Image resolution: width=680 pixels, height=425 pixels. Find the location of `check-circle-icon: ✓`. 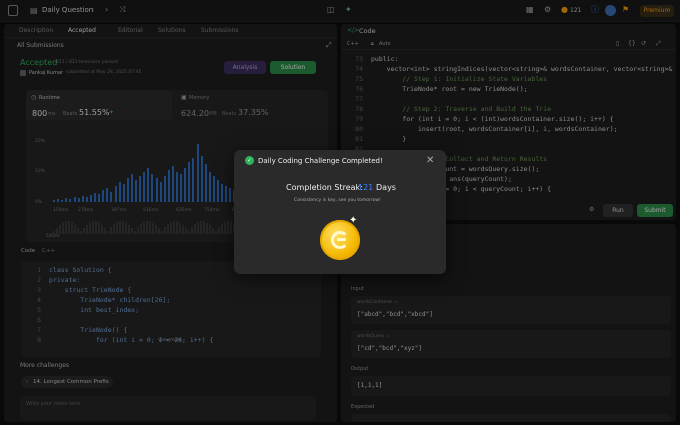

check-circle-icon: ✓ is located at coordinates (249, 160).